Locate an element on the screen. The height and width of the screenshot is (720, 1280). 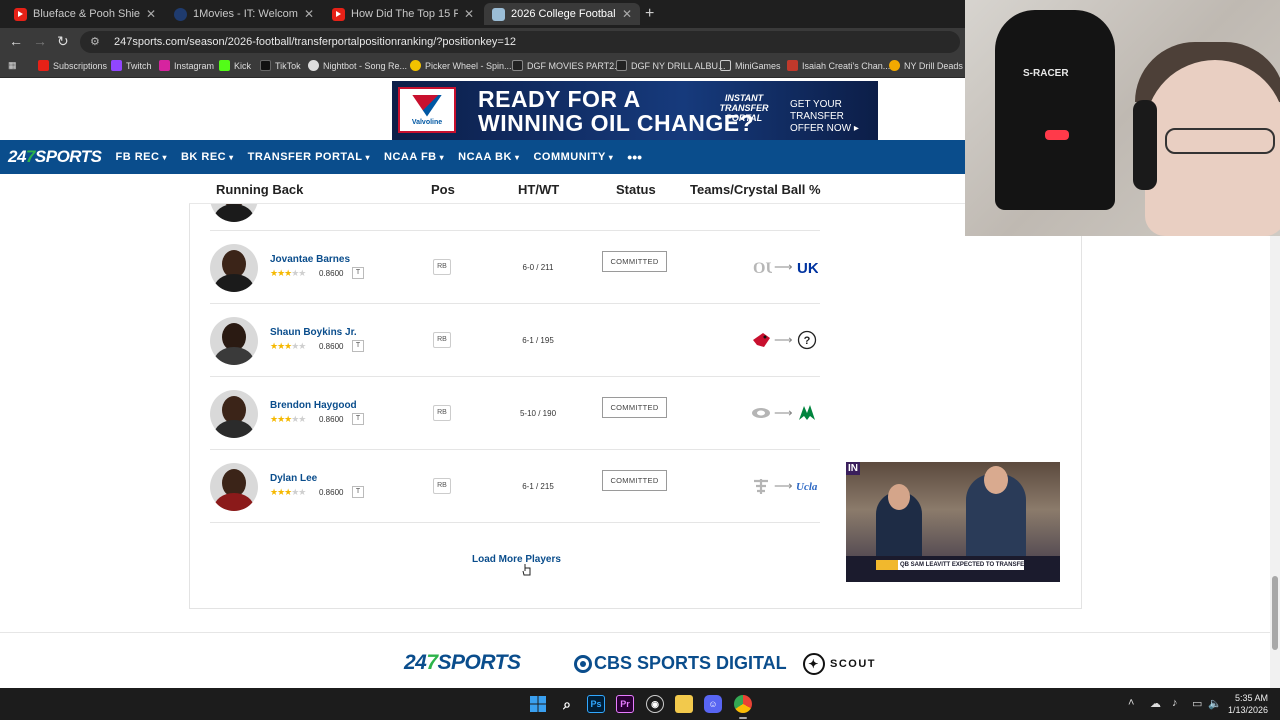
system-clock: 5:35 AM 1/13/2026 is located at coordinates (1248, 704).